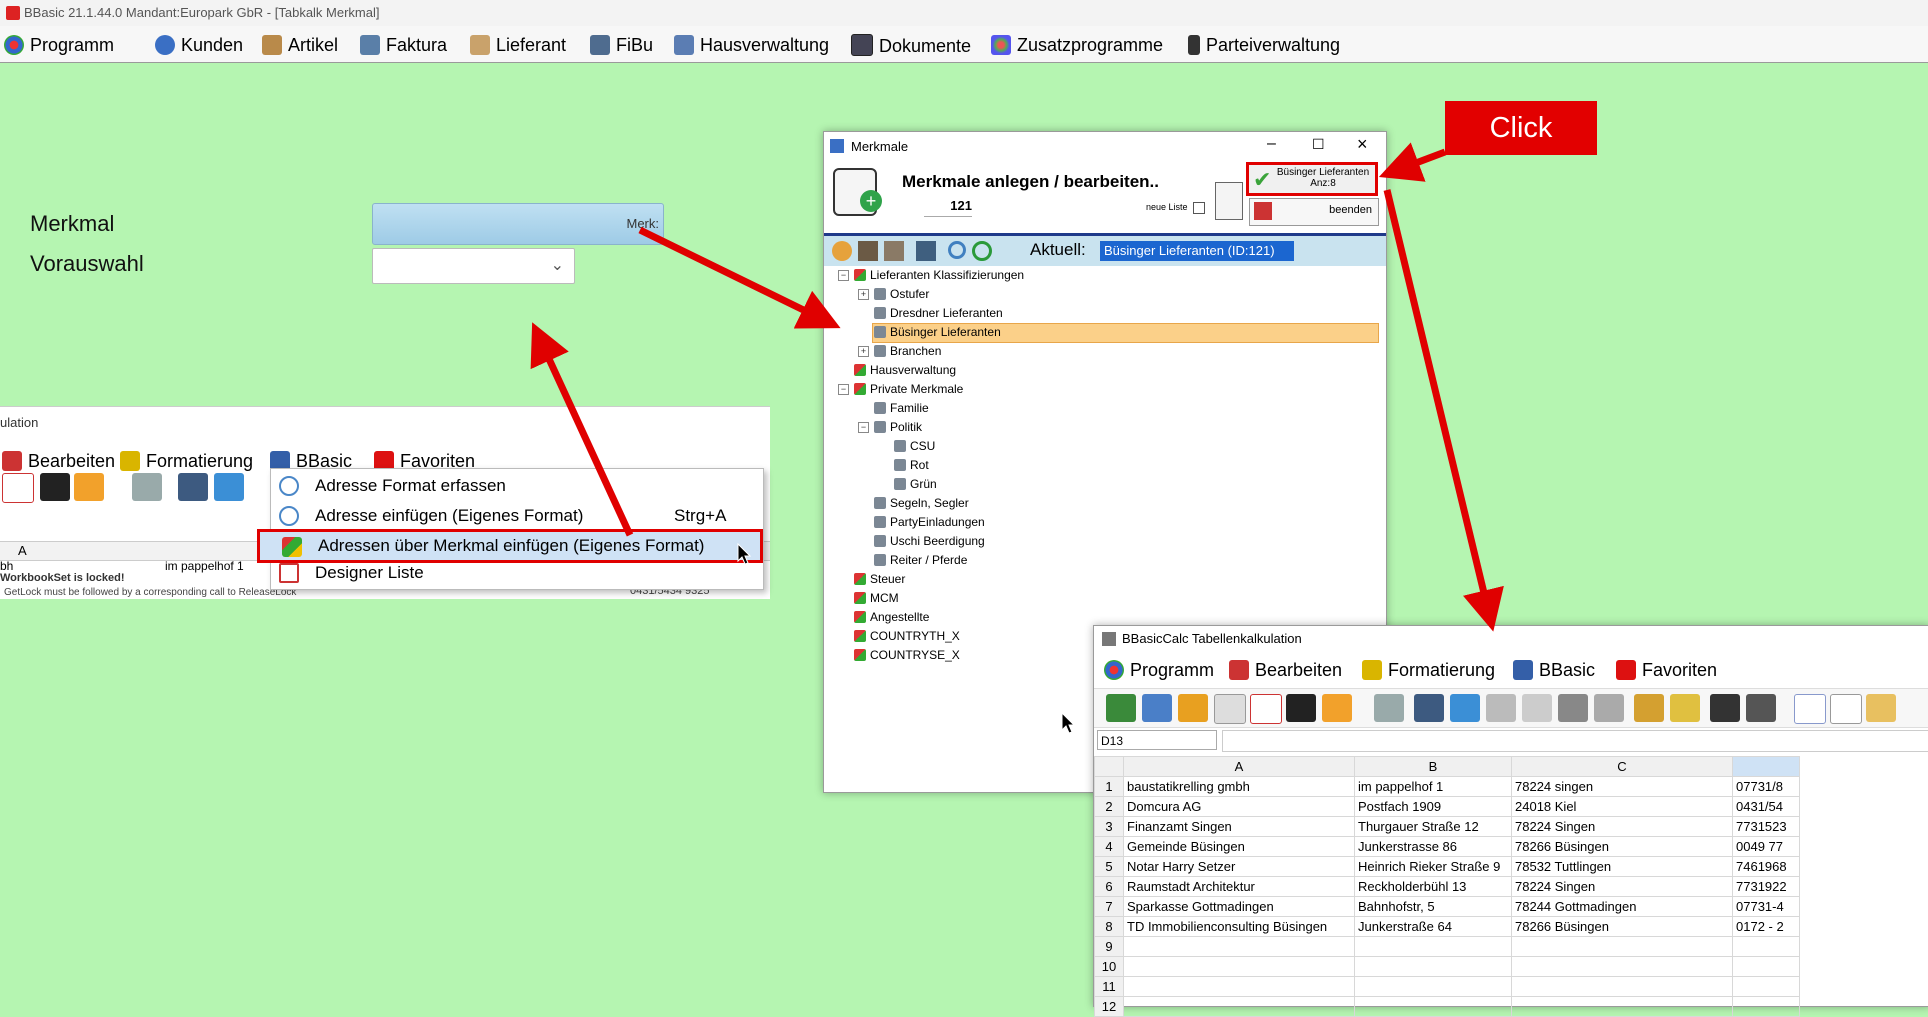 The width and height of the screenshot is (1928, 1017). I want to click on mouse-cursor-icon, so click(1068, 723).